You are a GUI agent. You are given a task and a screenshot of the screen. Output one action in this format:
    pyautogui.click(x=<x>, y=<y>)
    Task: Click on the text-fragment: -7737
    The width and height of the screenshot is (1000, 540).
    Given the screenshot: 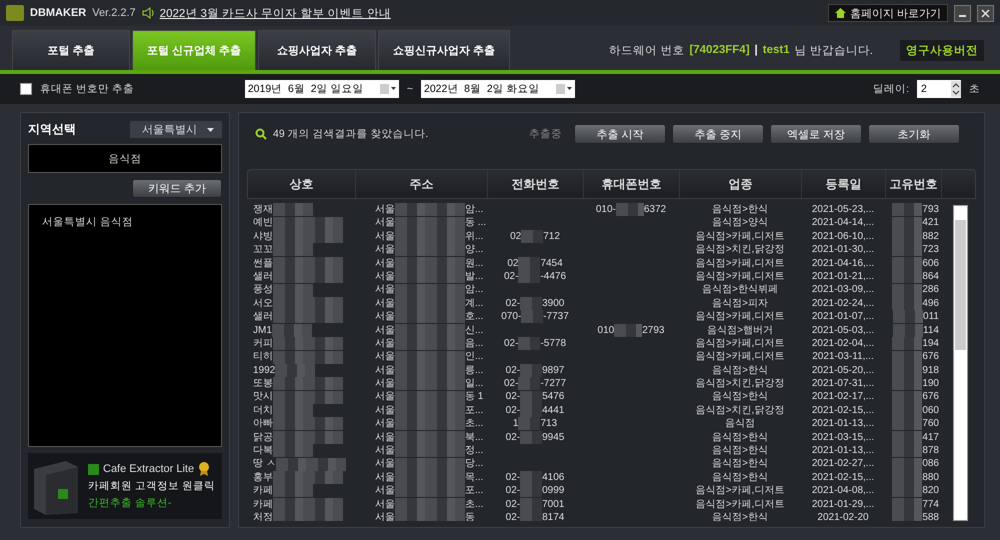 What is the action you would take?
    pyautogui.click(x=556, y=317)
    